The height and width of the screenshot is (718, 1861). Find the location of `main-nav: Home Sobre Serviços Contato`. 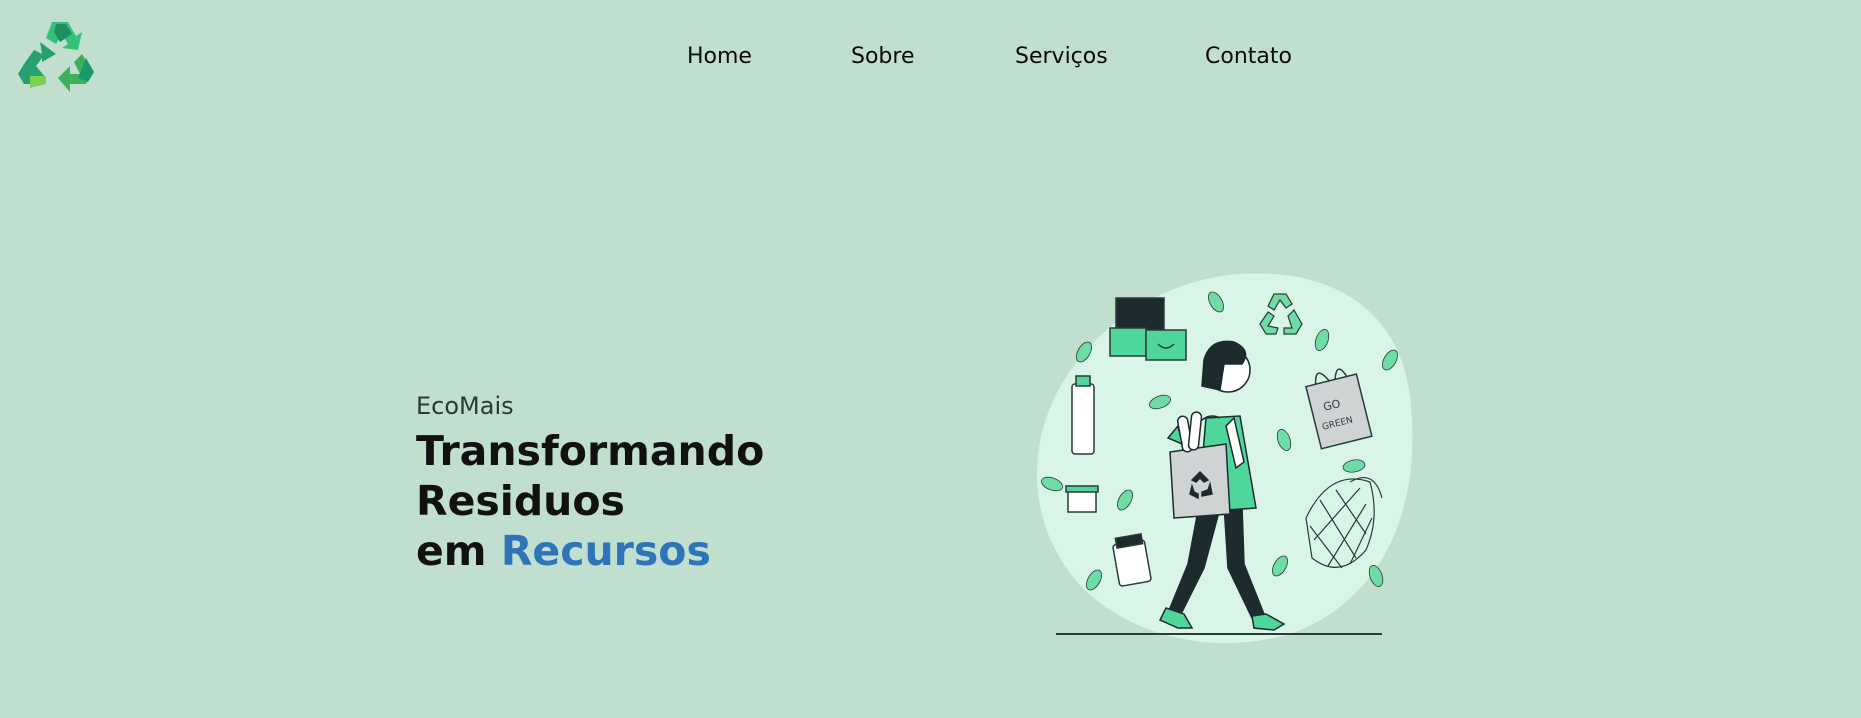

main-nav: Home Sobre Serviços Contato is located at coordinates (930, 57).